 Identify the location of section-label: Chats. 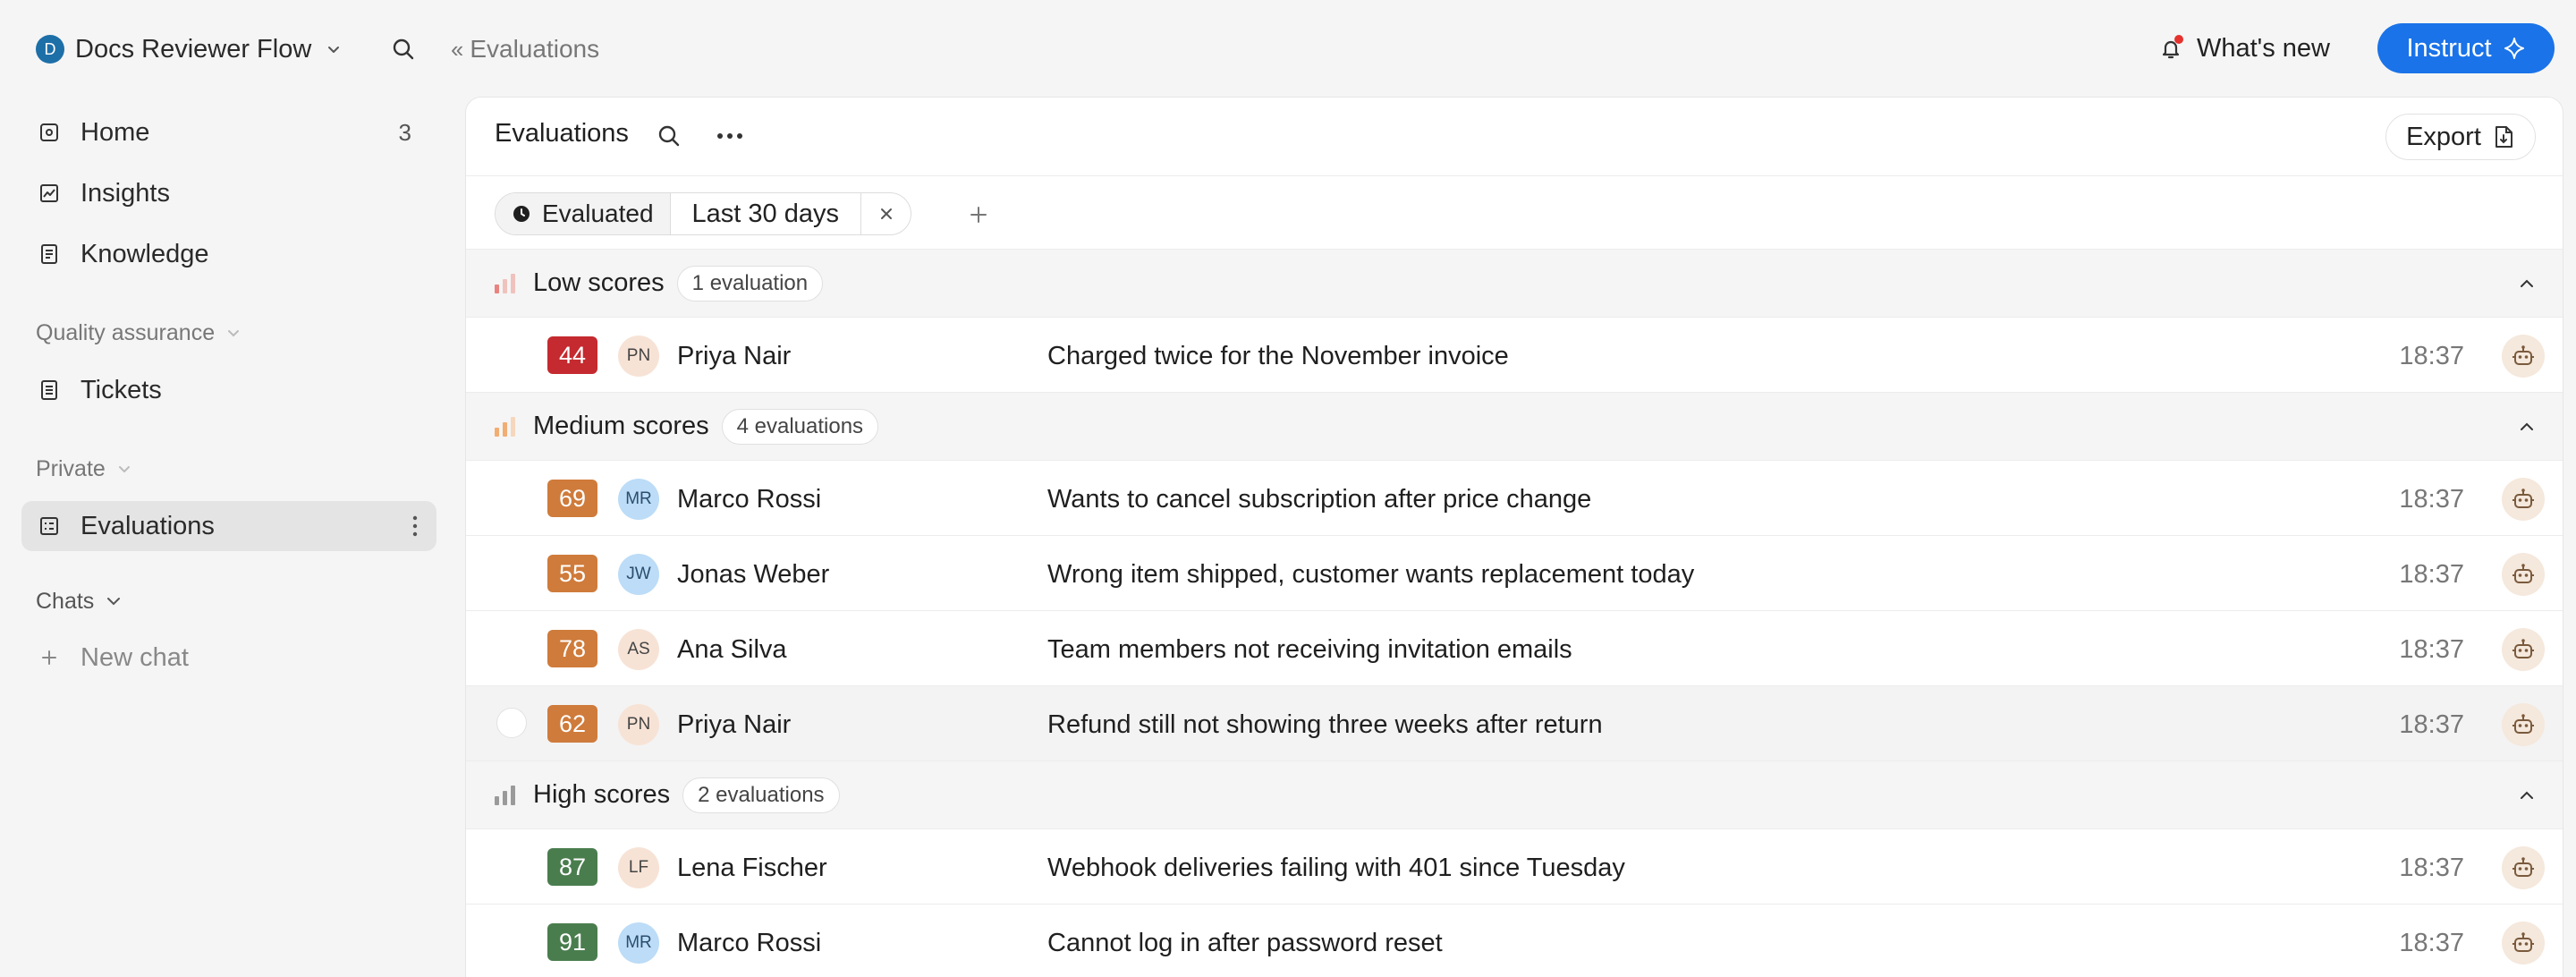
(65, 601).